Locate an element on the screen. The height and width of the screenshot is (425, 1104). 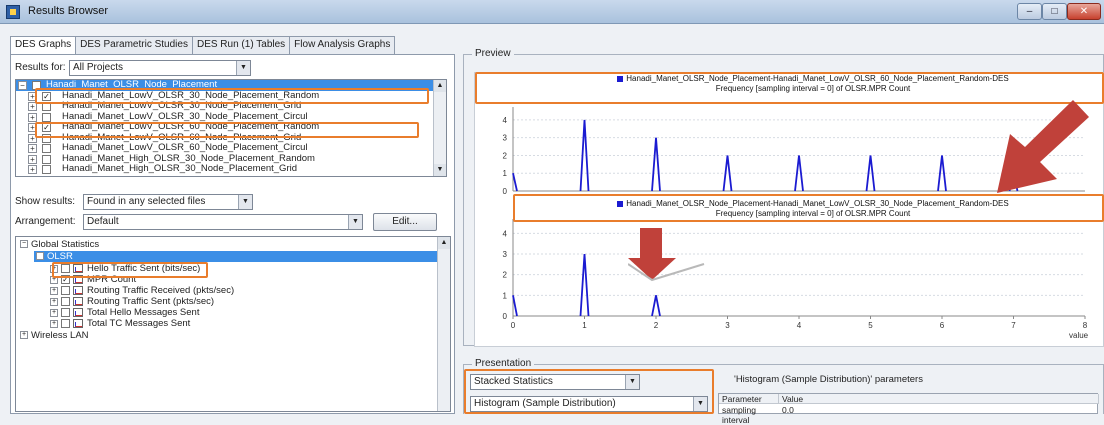
highlight-mpr-count is located at coordinates (130, 270).